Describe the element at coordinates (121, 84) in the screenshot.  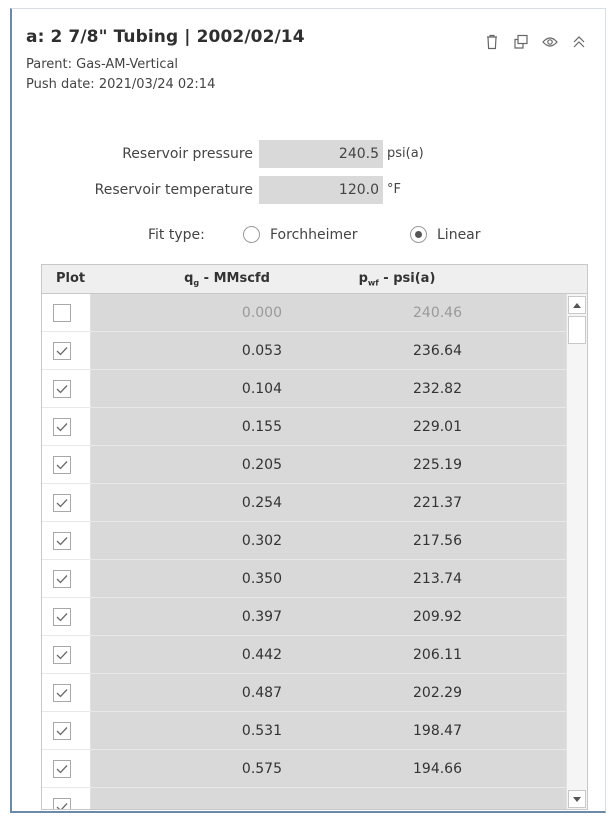
I see `push-date-label: Push date: 2021/03/24 02:14` at that location.